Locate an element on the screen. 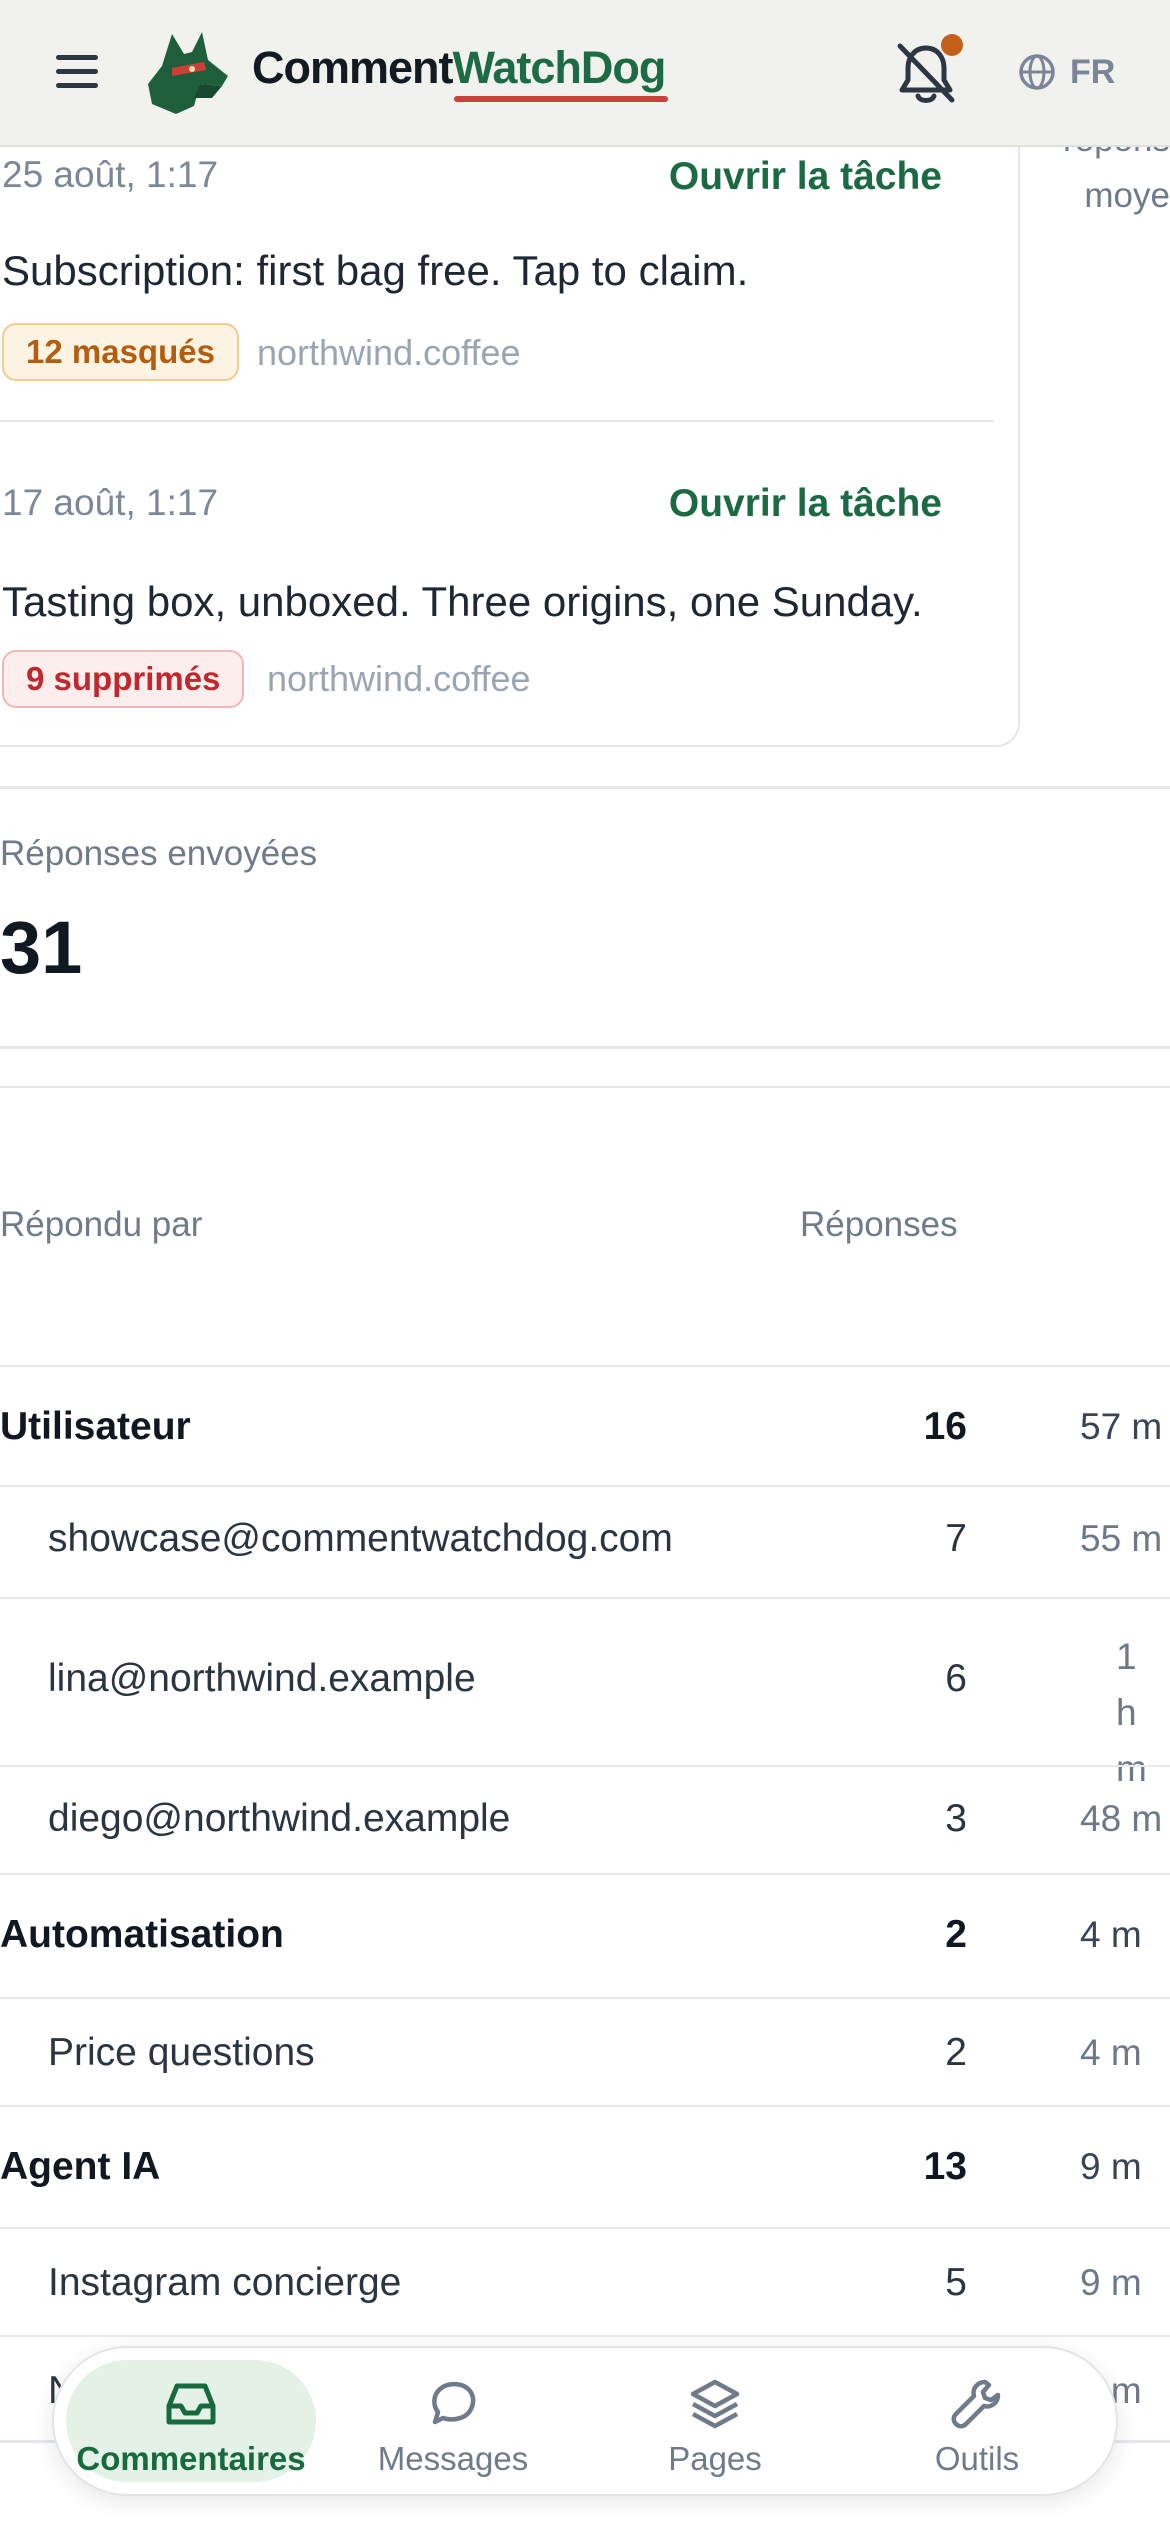 Image resolution: width=1170 pixels, height=2532 pixels. row-label: lina@northwind.example is located at coordinates (262, 1678).